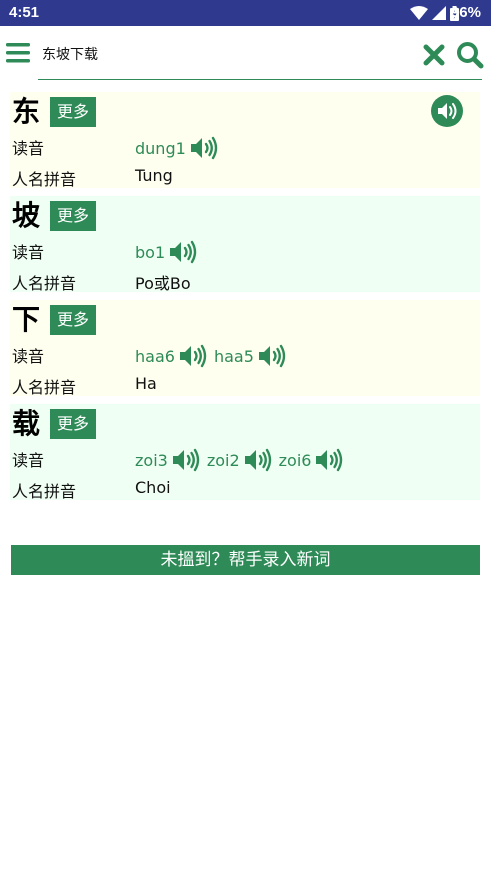 This screenshot has height=873, width=491. Describe the element at coordinates (245, 140) in the screenshot. I see `entry-card: 东 更多 读音 dung1 人名拼音 Tung` at that location.